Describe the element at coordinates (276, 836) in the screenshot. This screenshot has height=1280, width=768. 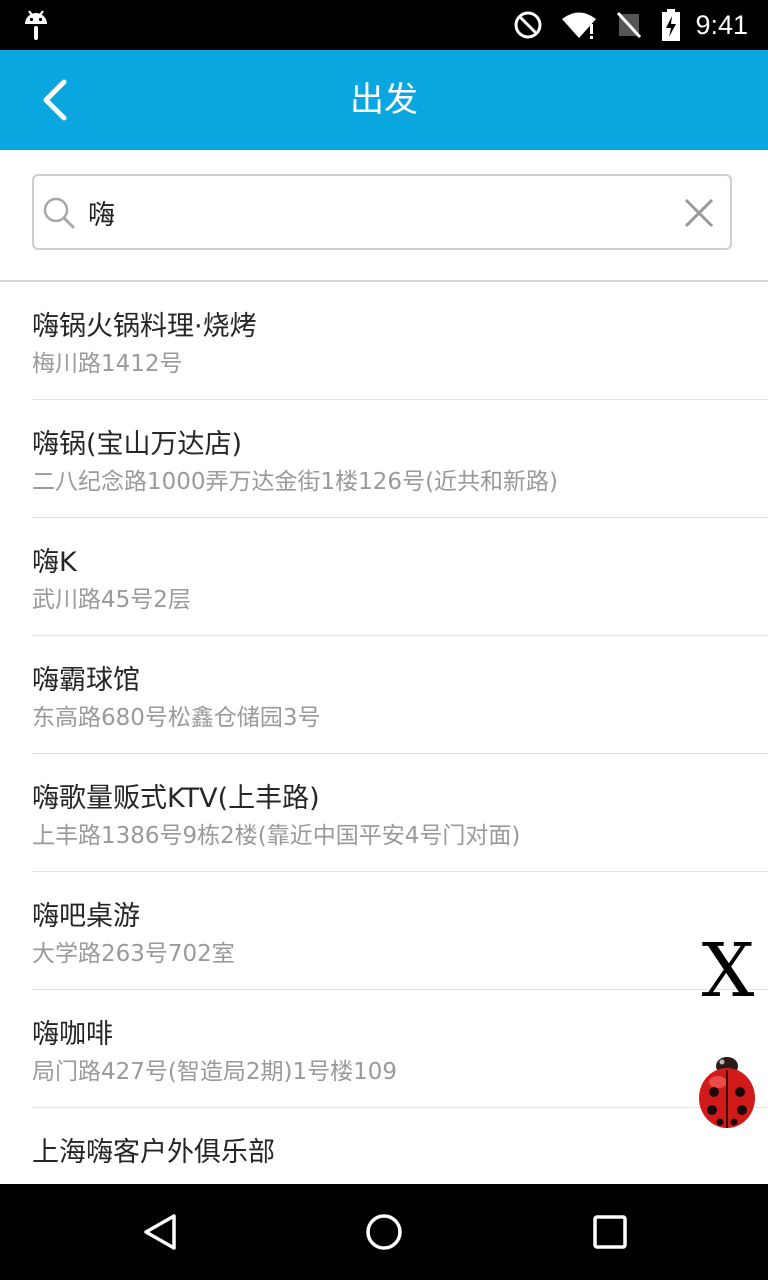
I see `place-address: 上丰路1386号9栋2楼(靠近中国平安4号门对面)` at that location.